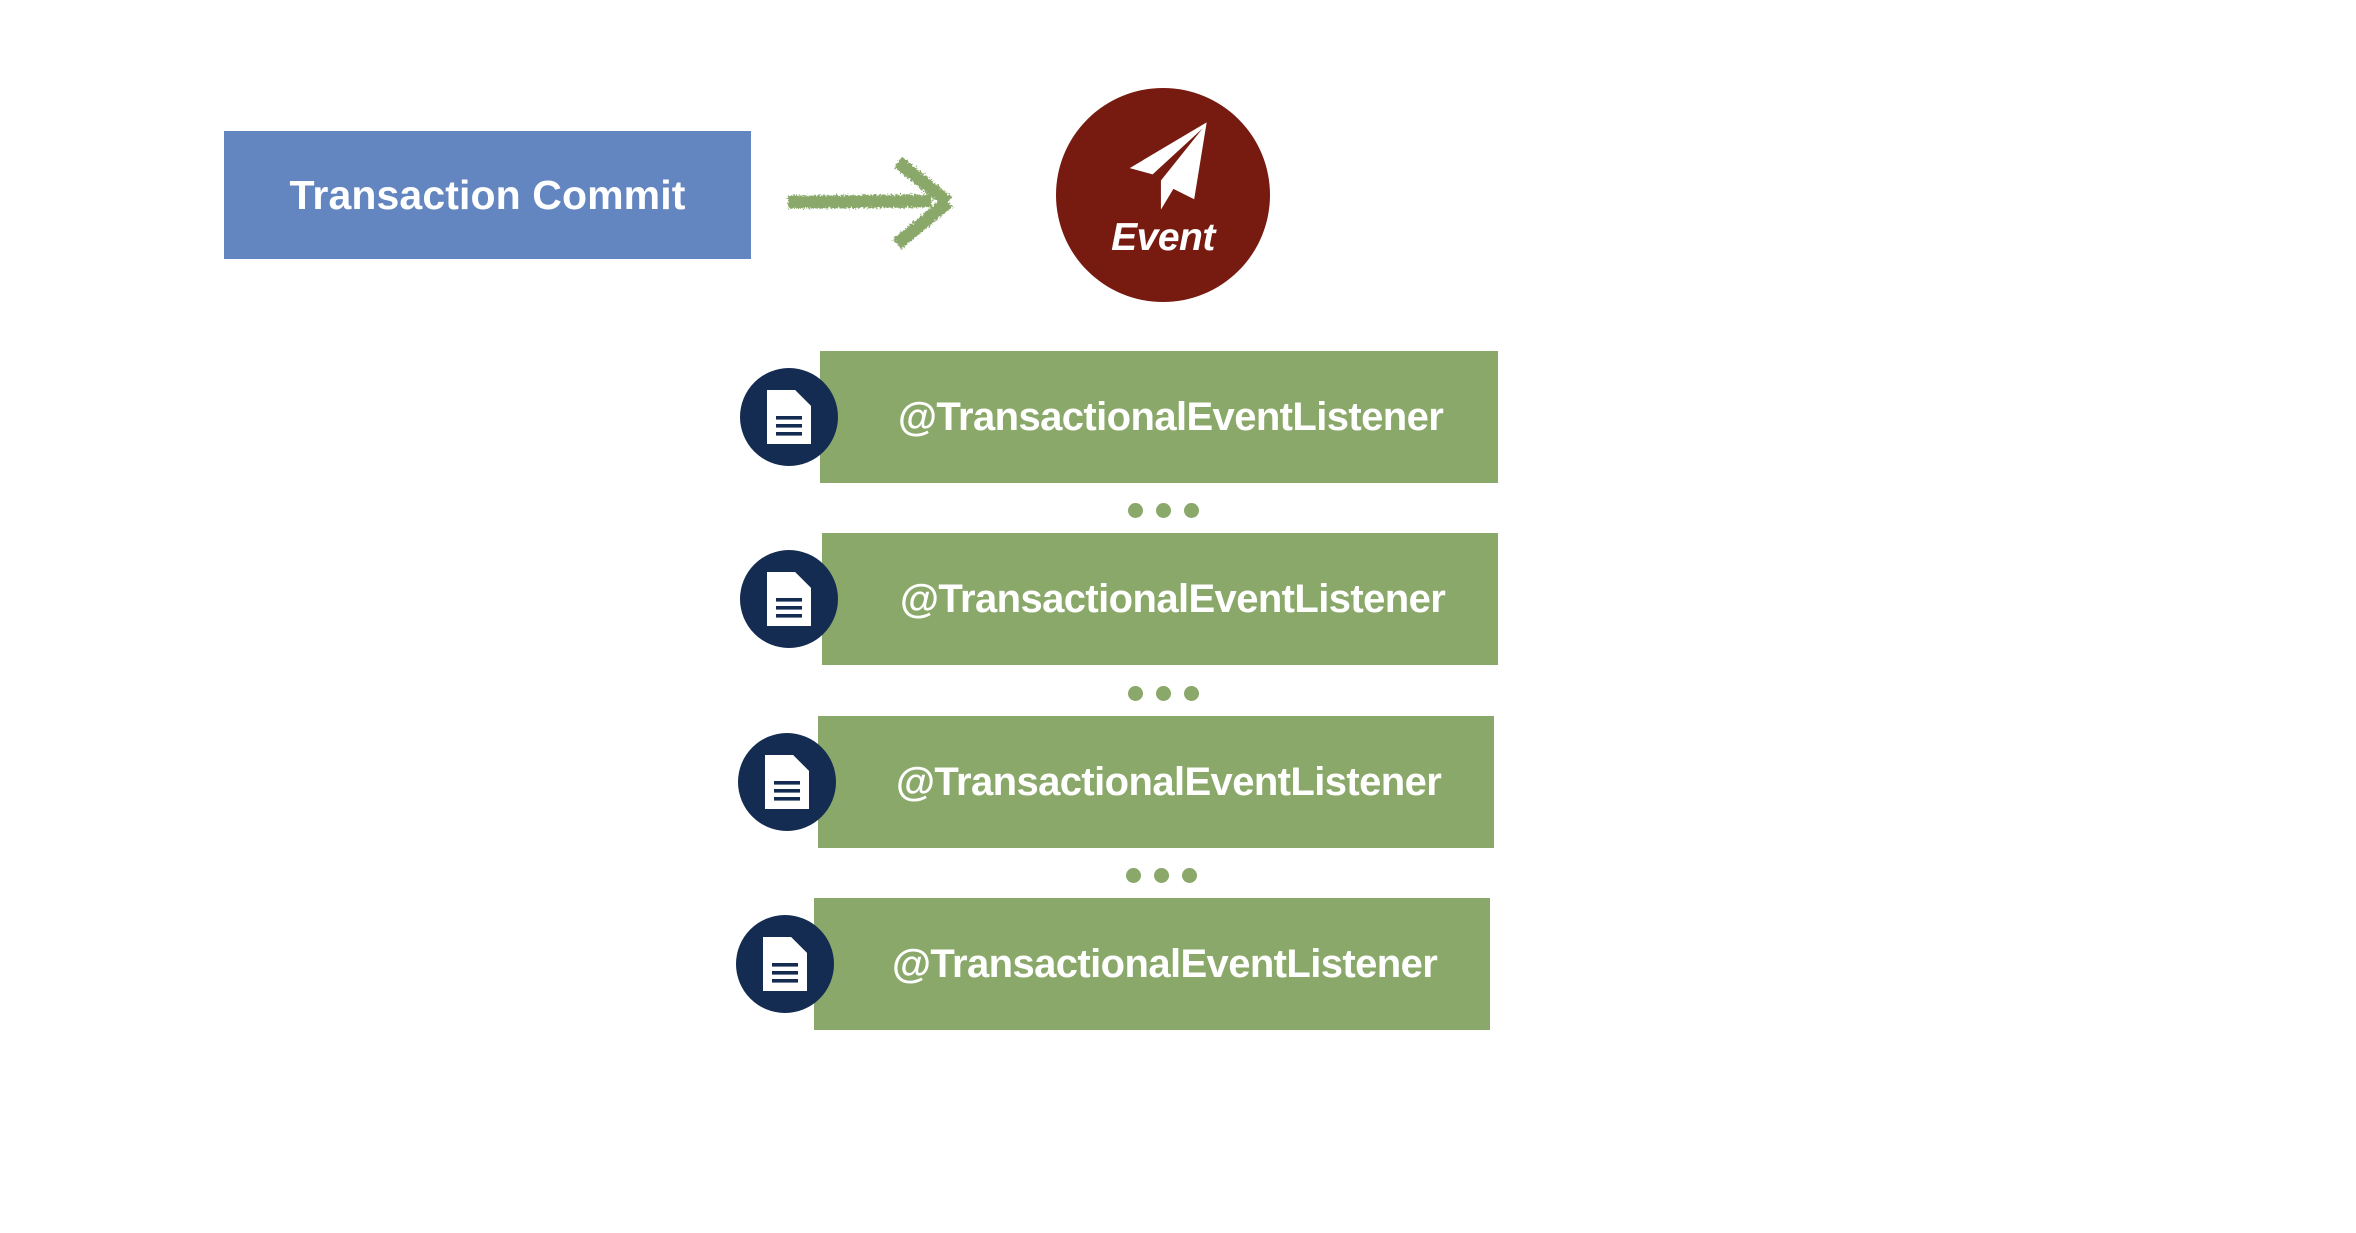 The width and height of the screenshot is (2356, 1233). I want to click on transaction-commit-box: Transaction Commit, so click(487, 195).